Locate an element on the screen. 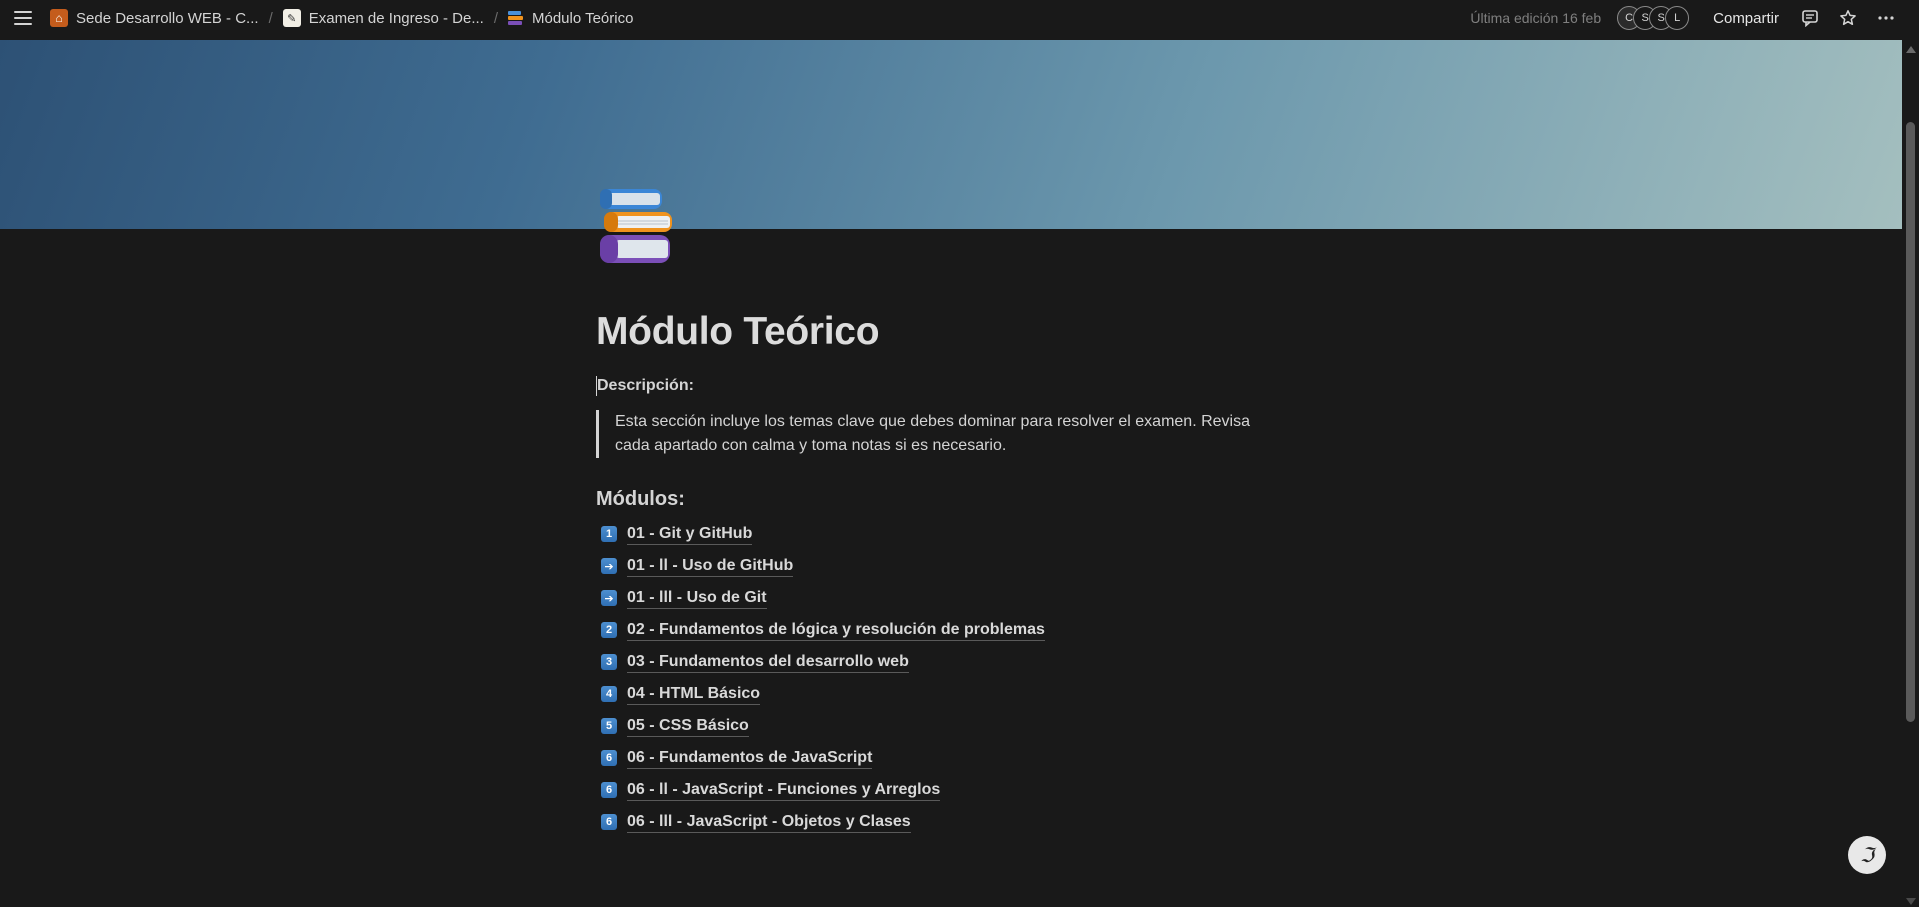 This screenshot has width=1919, height=907. breadcrumb-item-modulo: Módulo Teórico is located at coordinates (570, 18).